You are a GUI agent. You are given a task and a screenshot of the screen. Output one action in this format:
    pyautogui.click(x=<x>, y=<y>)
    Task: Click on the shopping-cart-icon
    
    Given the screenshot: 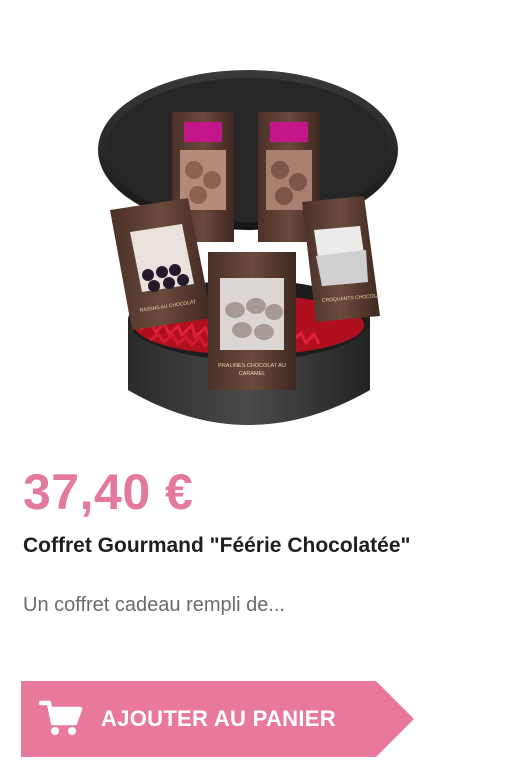 What is the action you would take?
    pyautogui.click(x=61, y=717)
    